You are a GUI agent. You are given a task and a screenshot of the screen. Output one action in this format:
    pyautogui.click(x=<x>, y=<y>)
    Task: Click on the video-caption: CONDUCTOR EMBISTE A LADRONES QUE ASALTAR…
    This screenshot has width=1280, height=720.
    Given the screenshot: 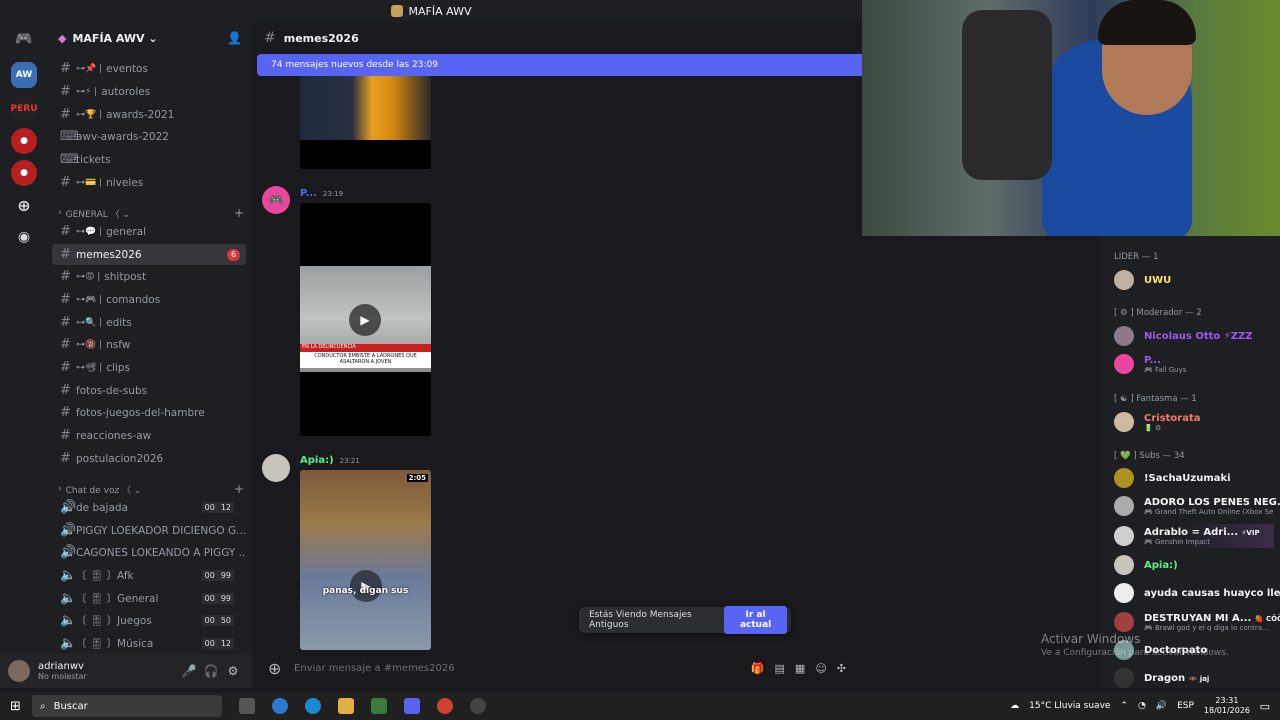 What is the action you would take?
    pyautogui.click(x=365, y=360)
    